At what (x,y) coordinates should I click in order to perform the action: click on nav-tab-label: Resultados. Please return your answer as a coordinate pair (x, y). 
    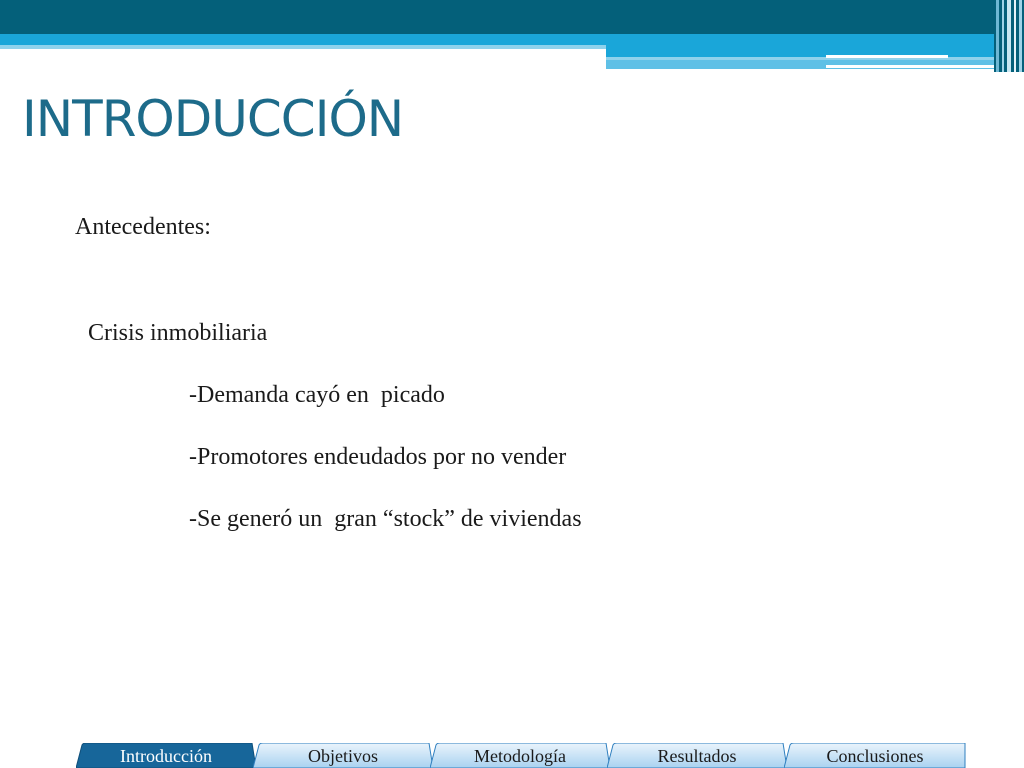
    Looking at the image, I should click on (697, 756).